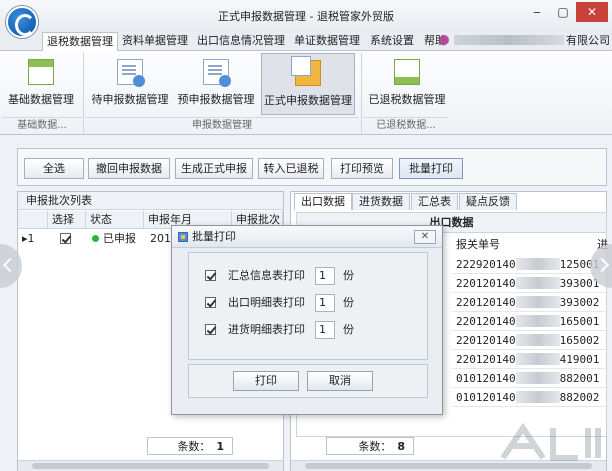 The image size is (612, 471). I want to click on right-count-box: 条数： 8, so click(370, 446).